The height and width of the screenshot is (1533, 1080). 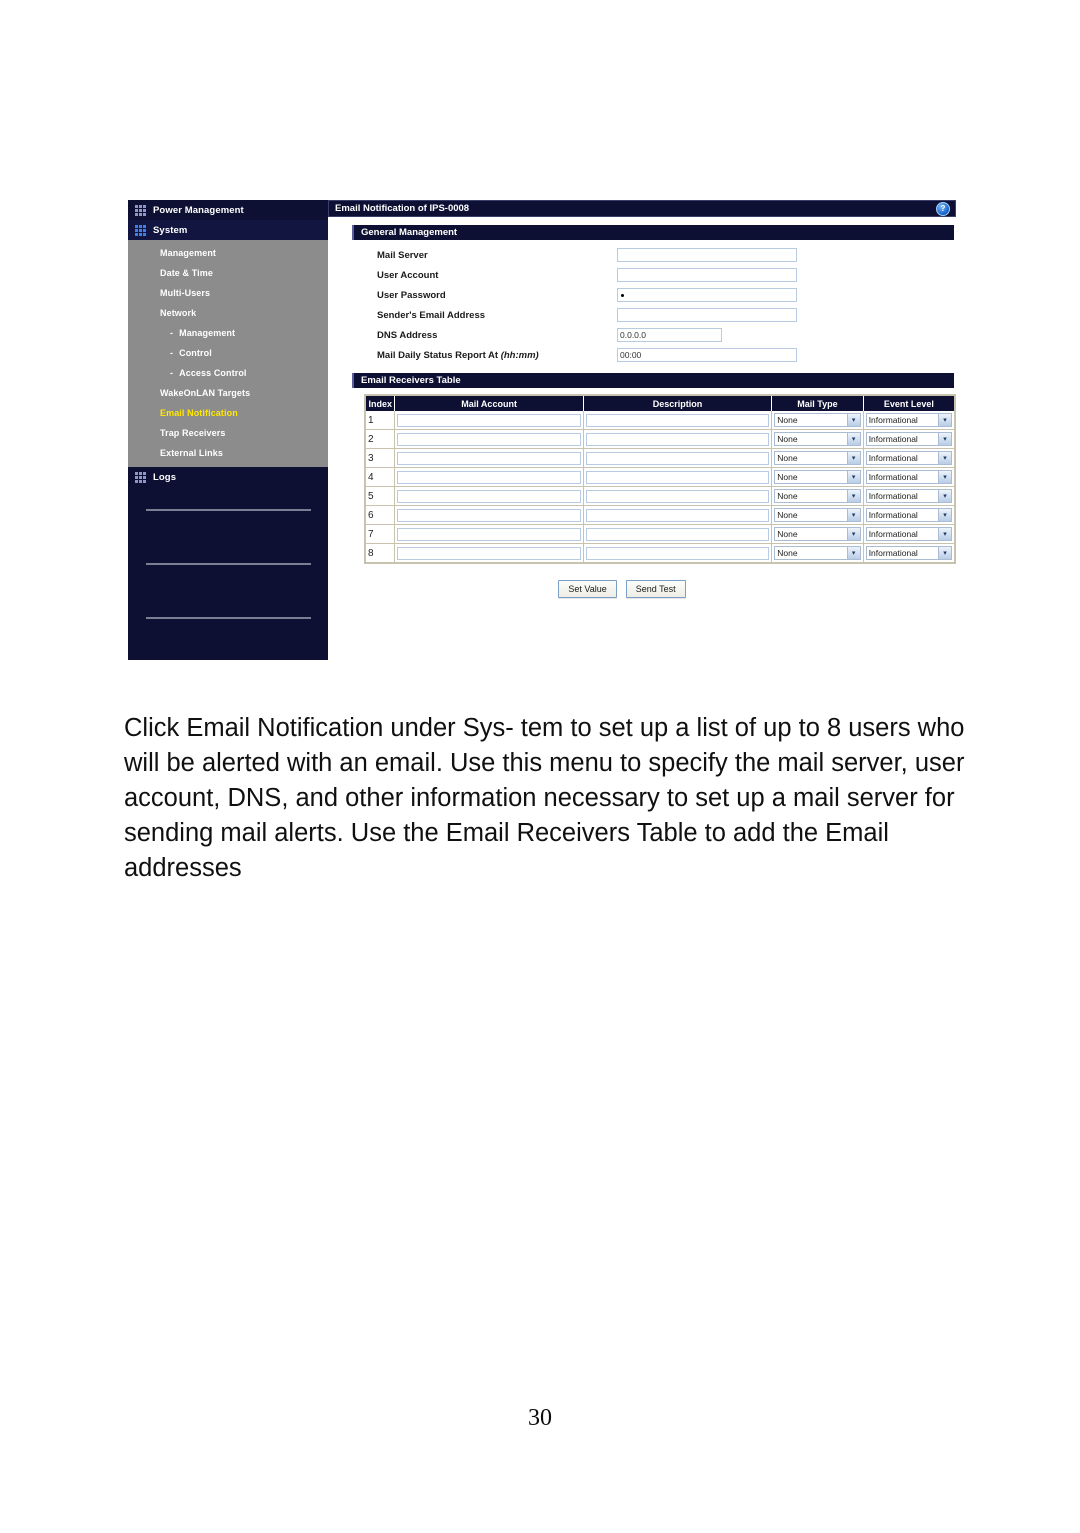 I want to click on column-header: Description, so click(x=678, y=403).